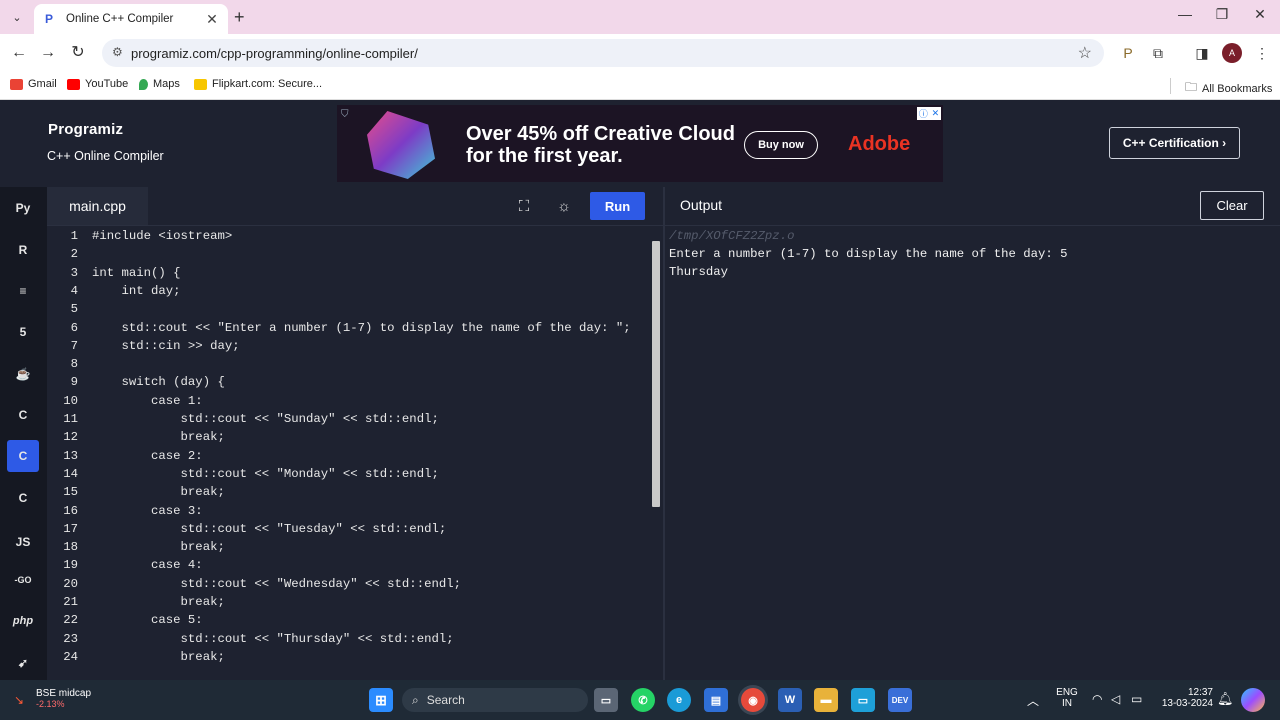 The width and height of the screenshot is (1280, 720). I want to click on clock: 12:37 13-03-2024, so click(1184, 698).